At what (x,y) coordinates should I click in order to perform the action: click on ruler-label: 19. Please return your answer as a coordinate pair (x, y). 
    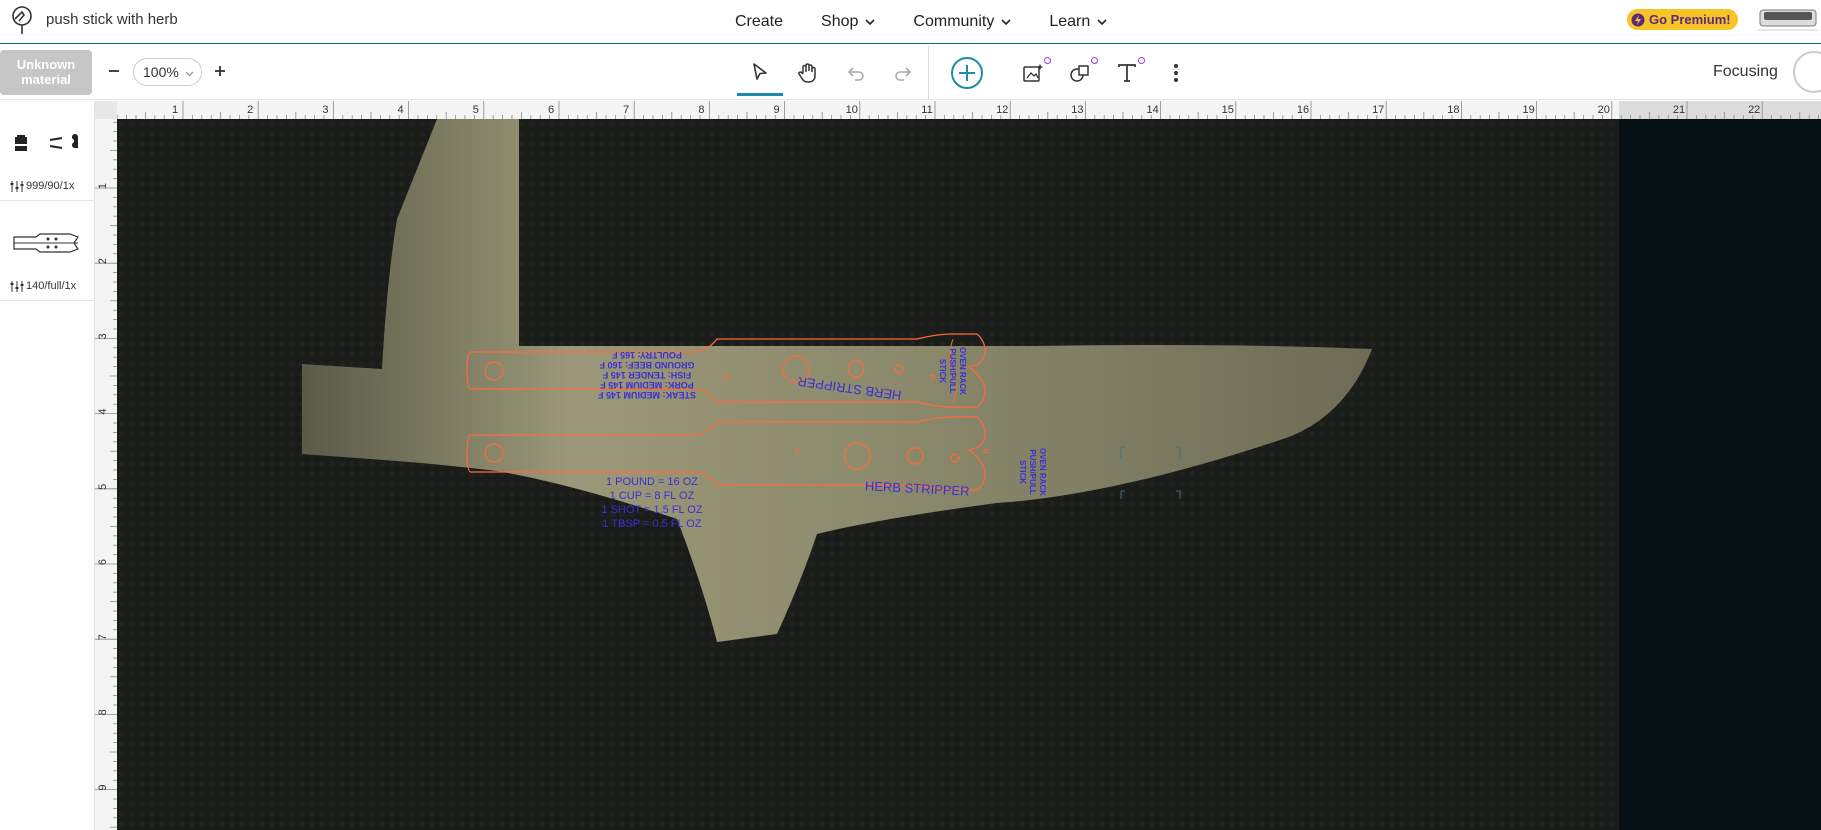
    Looking at the image, I should click on (1528, 110).